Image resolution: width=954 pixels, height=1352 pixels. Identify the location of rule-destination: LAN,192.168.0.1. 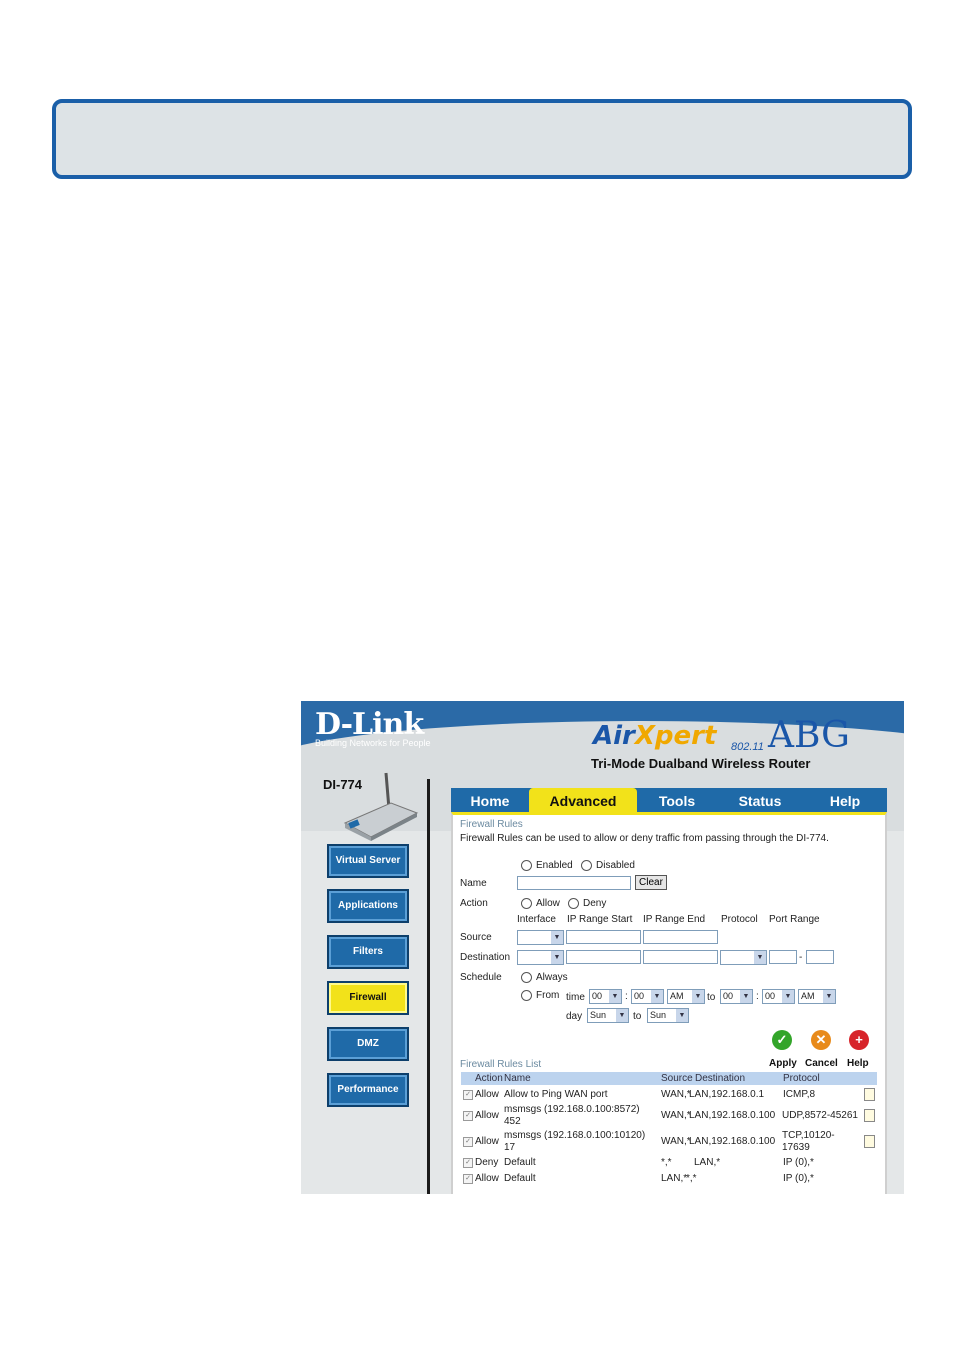
(727, 1094).